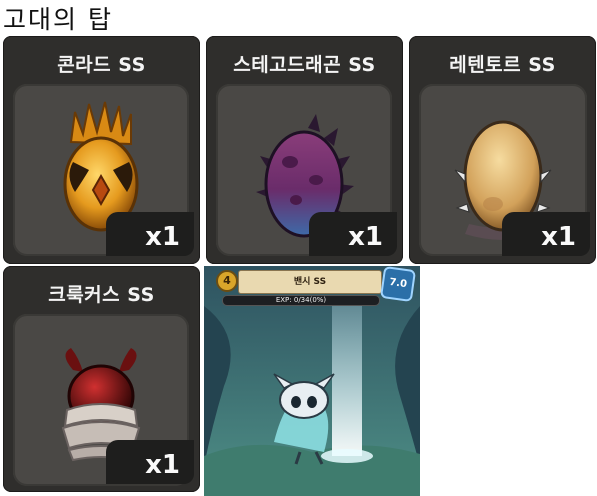 This screenshot has width=597, height=496. What do you see at coordinates (398, 284) in the screenshot?
I see `rank-badge: 7.0` at bounding box center [398, 284].